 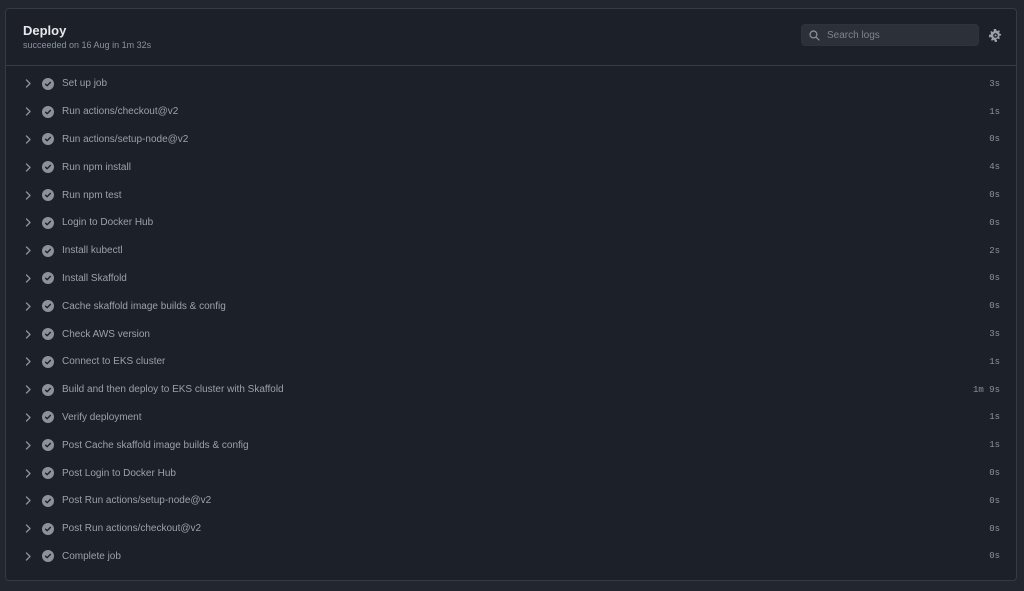 What do you see at coordinates (92, 195) in the screenshot?
I see `step-label: Run npm test` at bounding box center [92, 195].